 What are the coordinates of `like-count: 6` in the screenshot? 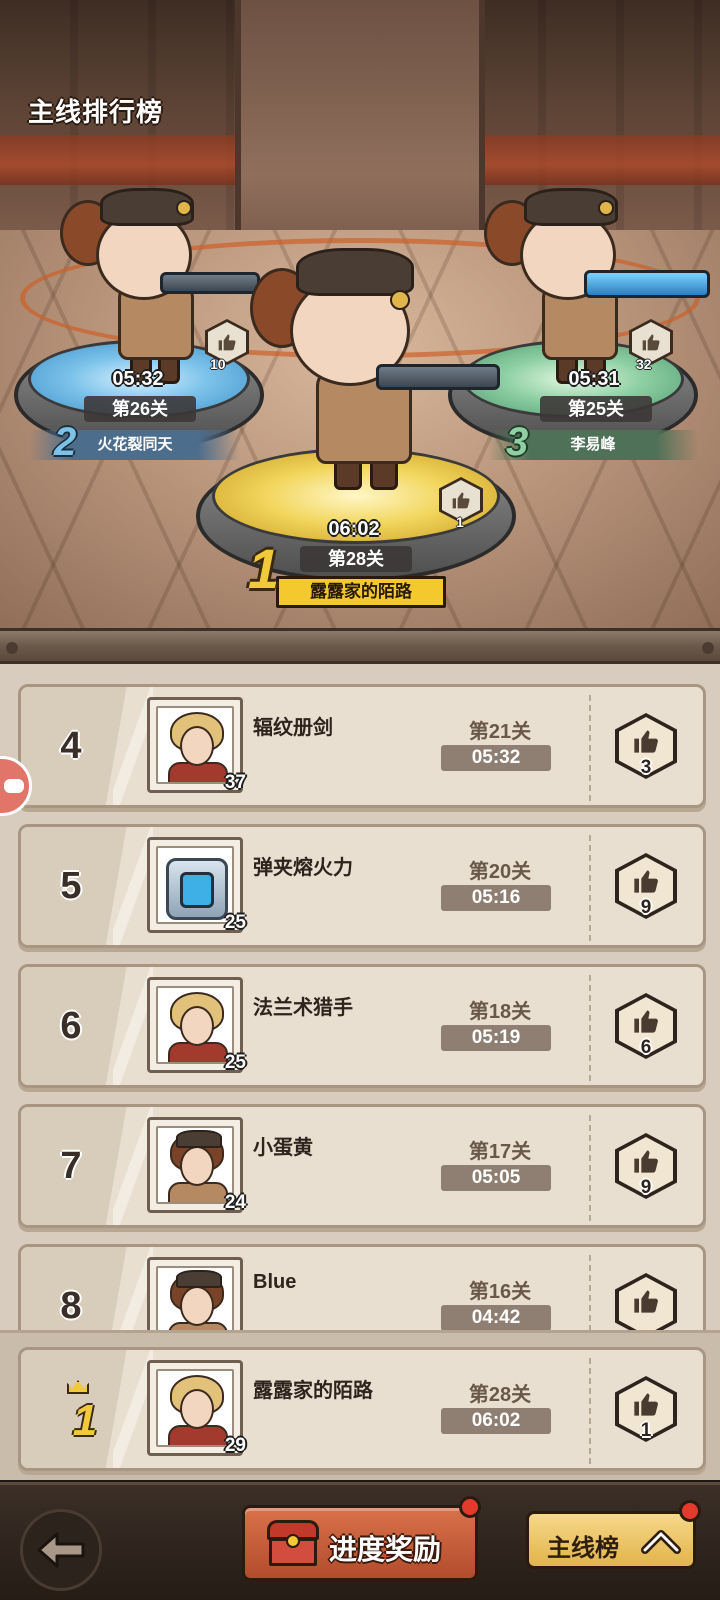 It's located at (646, 1047).